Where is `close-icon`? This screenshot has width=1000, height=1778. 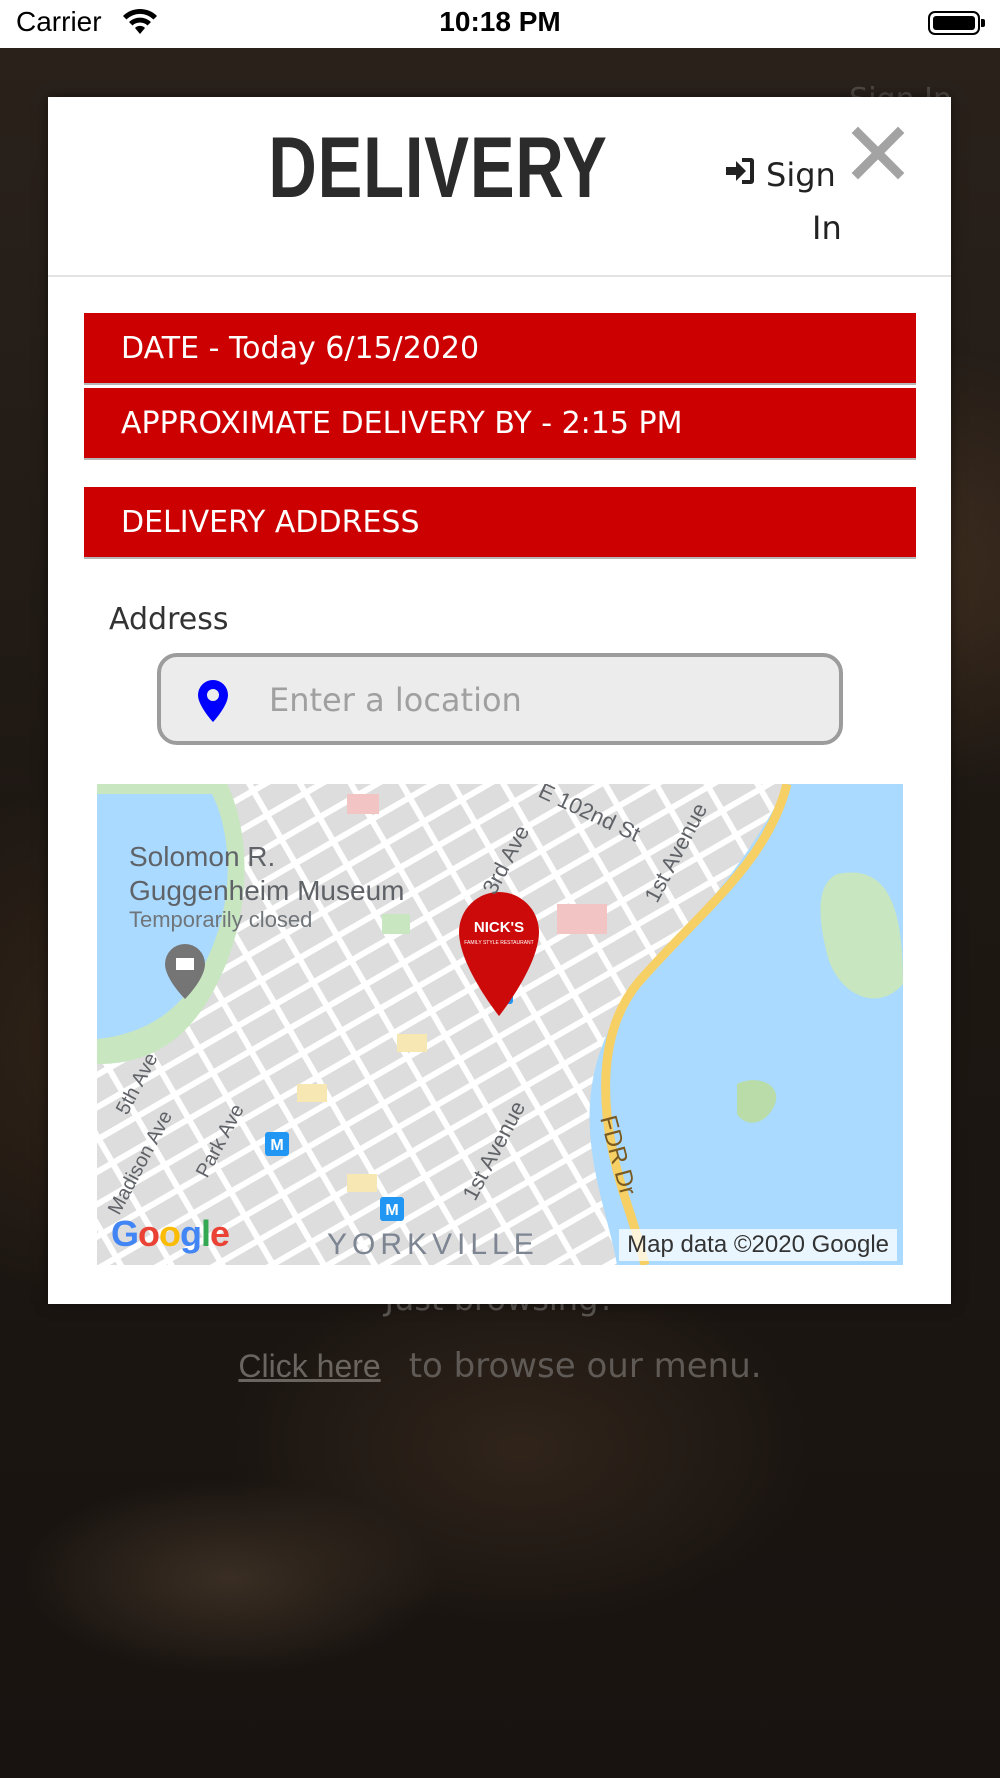 close-icon is located at coordinates (878, 153).